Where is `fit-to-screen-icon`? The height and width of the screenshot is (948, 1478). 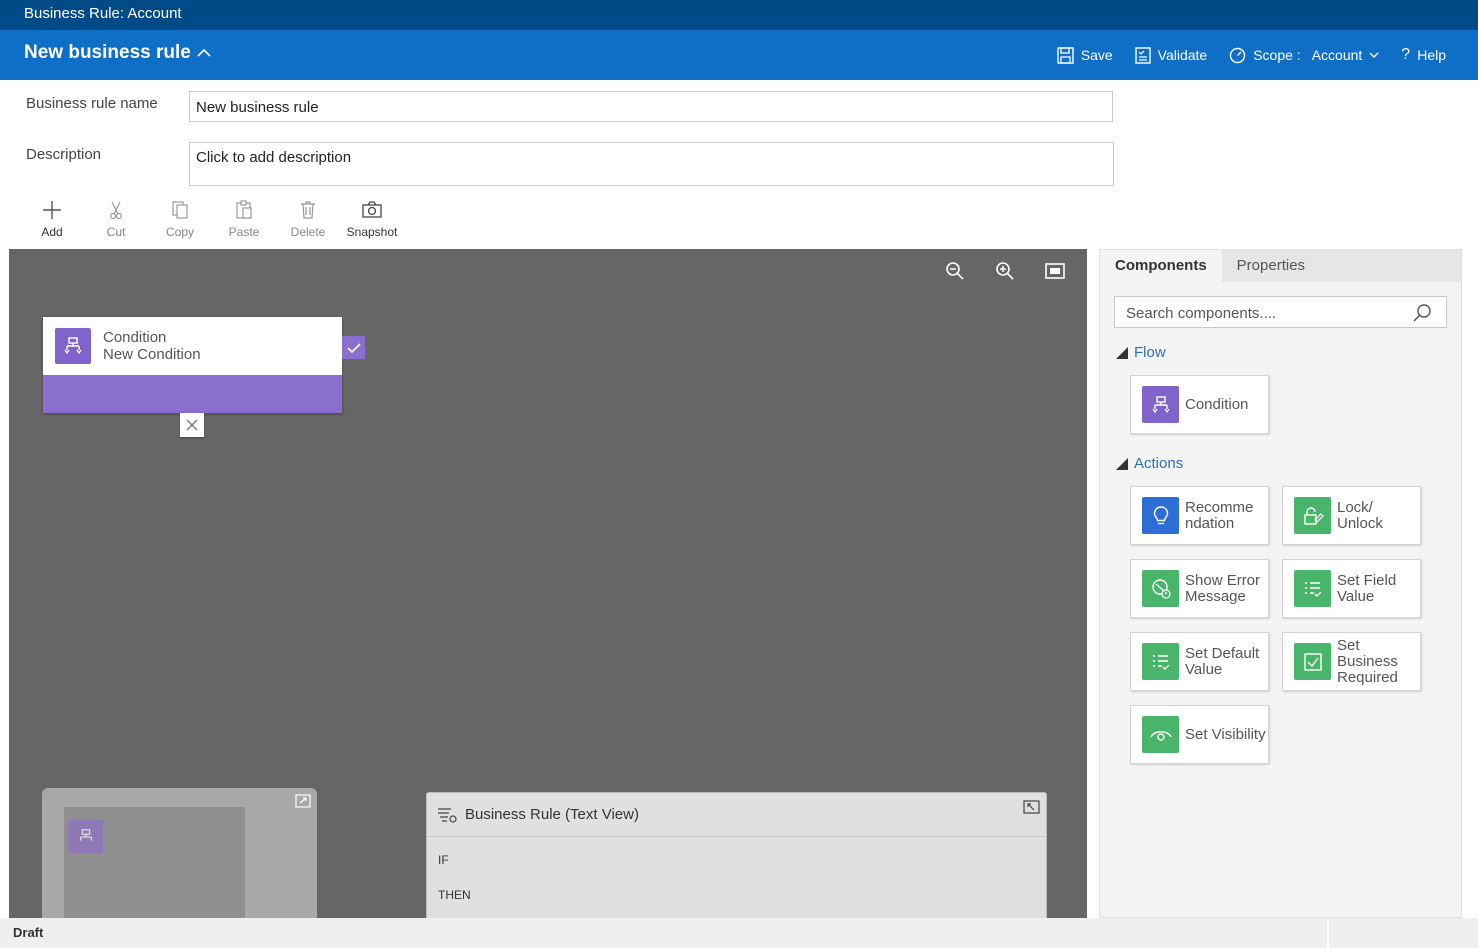 fit-to-screen-icon is located at coordinates (1055, 271).